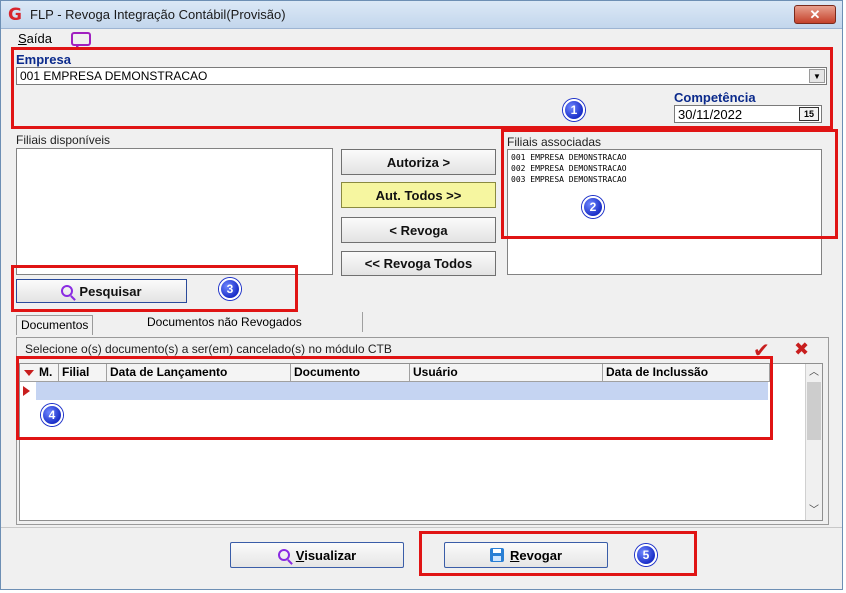  Describe the element at coordinates (224, 323) in the screenshot. I see `tab-documentos-nao-revogados: Documentos não Revogados` at that location.